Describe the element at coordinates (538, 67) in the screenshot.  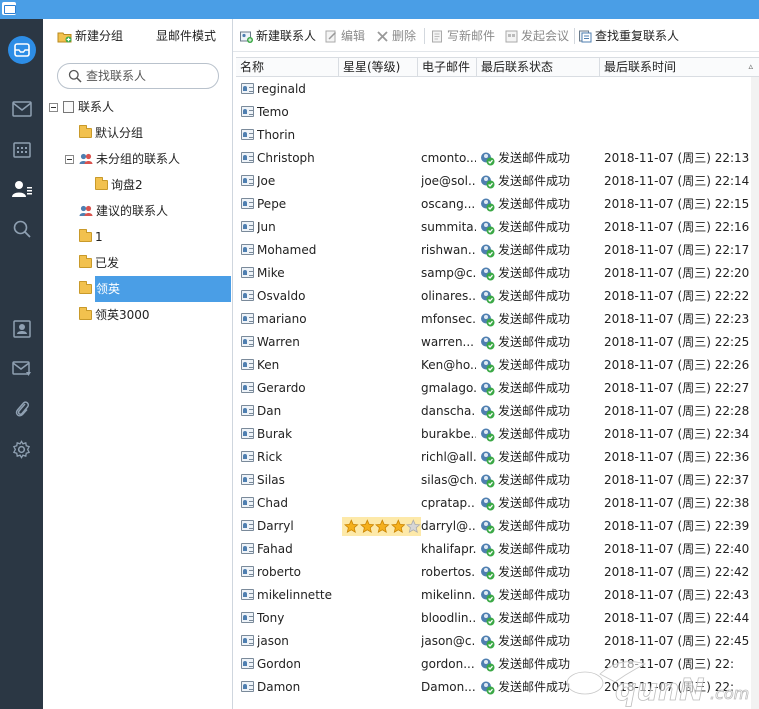
I see `column-header-last-status: 最后联系状态` at that location.